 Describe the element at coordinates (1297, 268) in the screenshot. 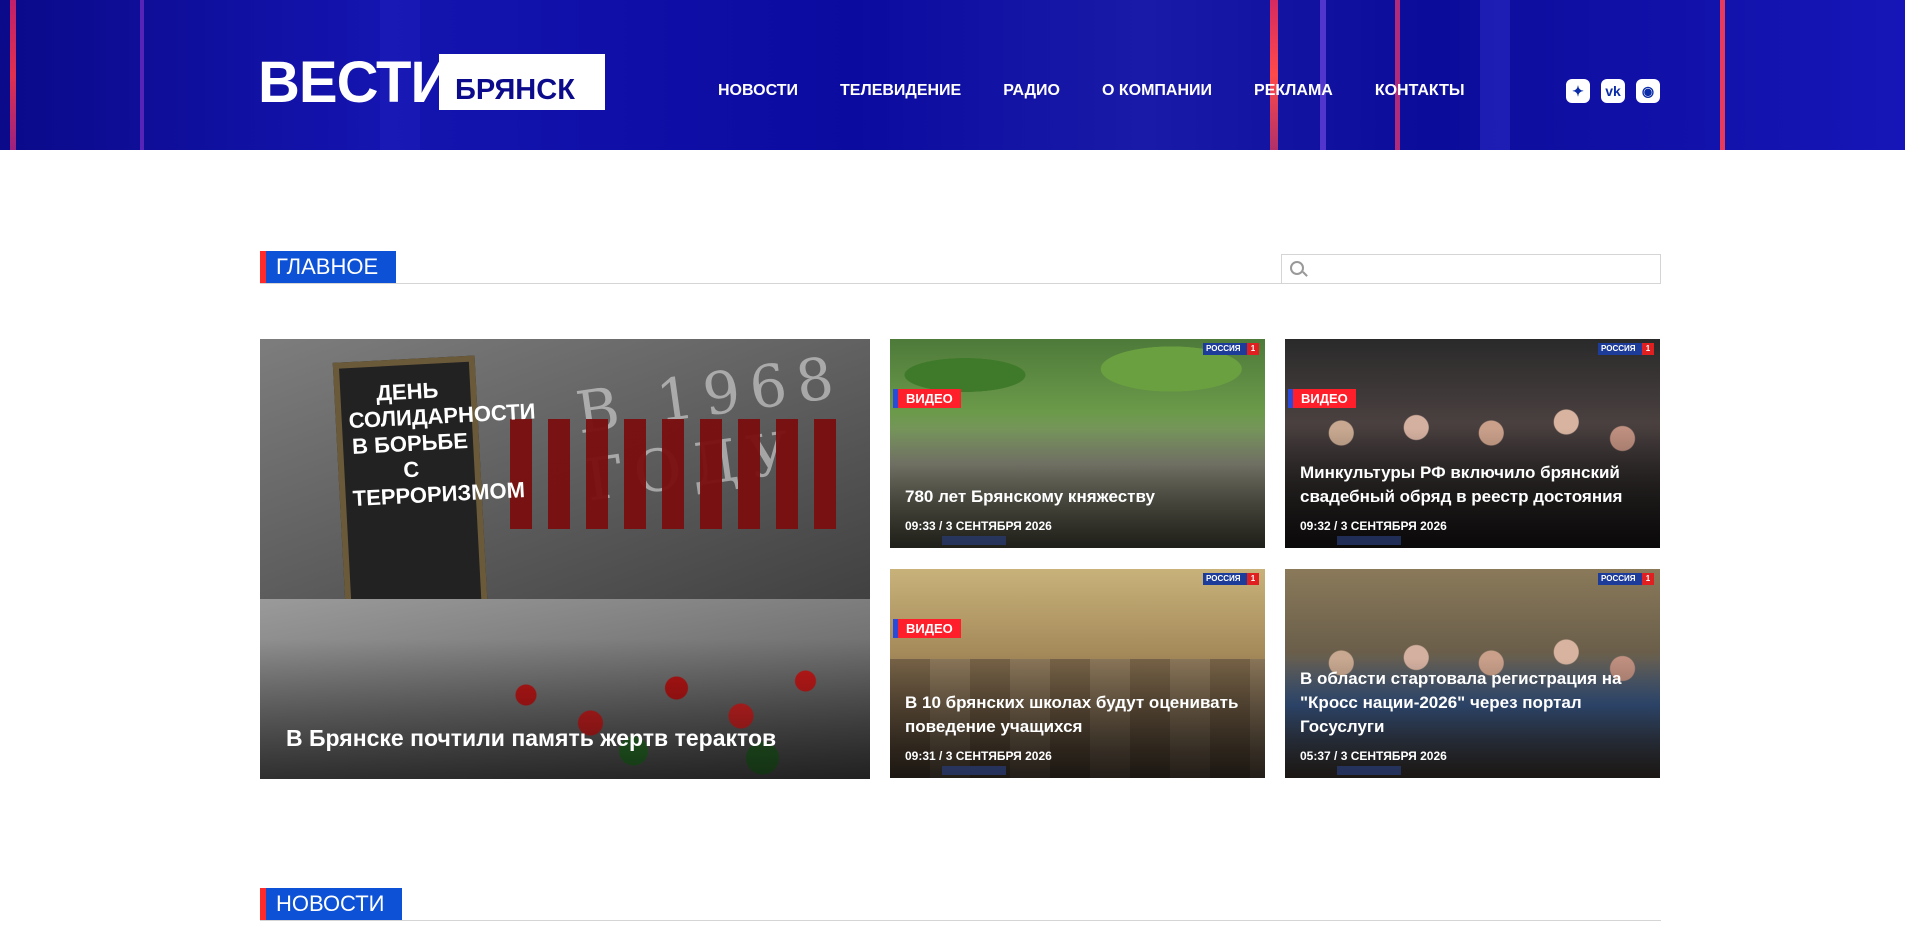

I see `search-icon` at that location.